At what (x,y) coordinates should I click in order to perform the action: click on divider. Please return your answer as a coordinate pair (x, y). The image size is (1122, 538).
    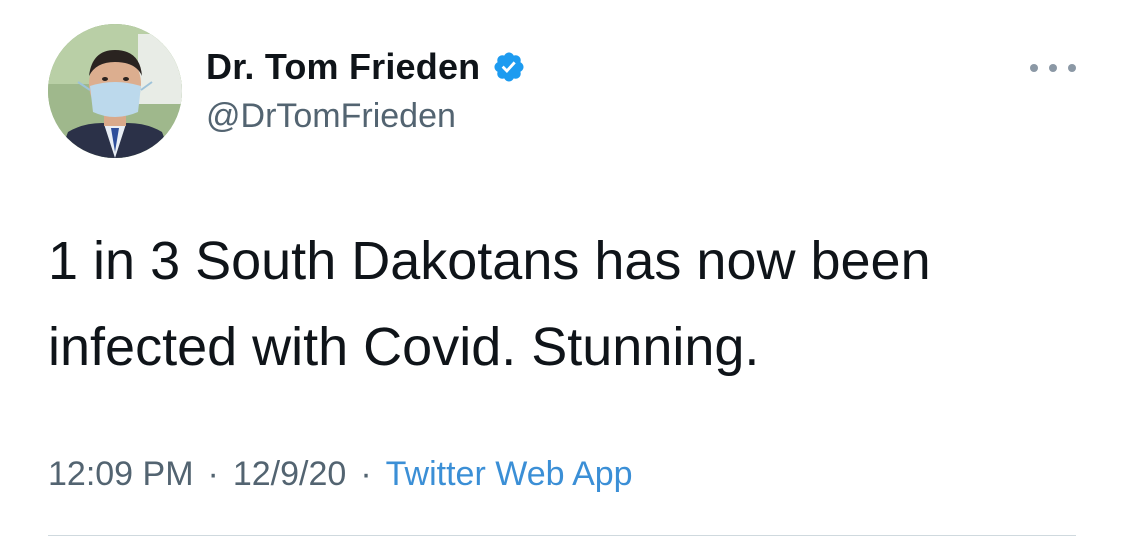
    Looking at the image, I should click on (562, 535).